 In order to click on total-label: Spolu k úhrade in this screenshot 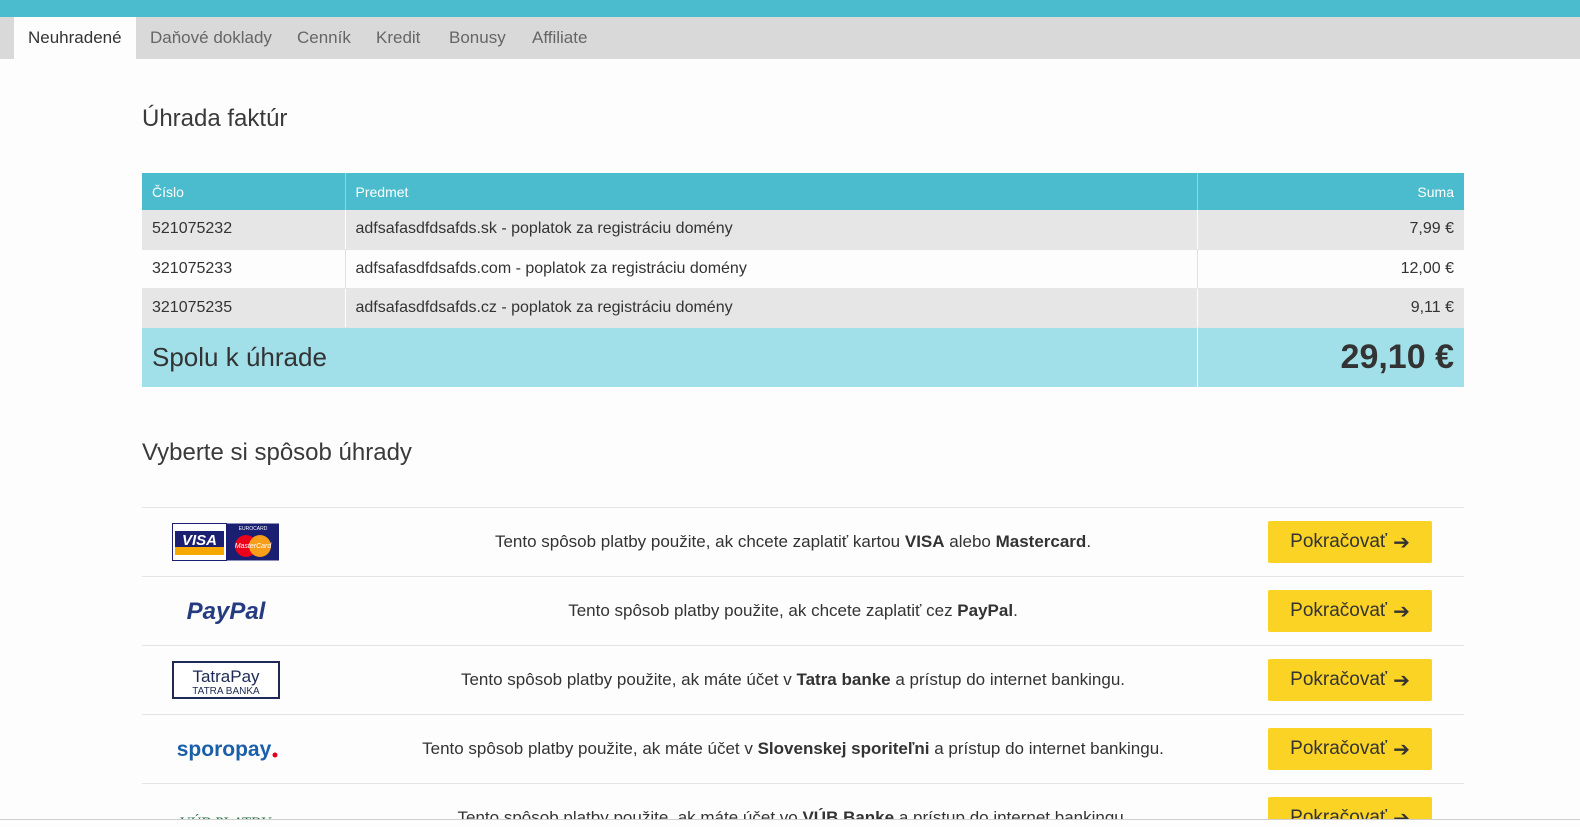, I will do `click(670, 357)`.